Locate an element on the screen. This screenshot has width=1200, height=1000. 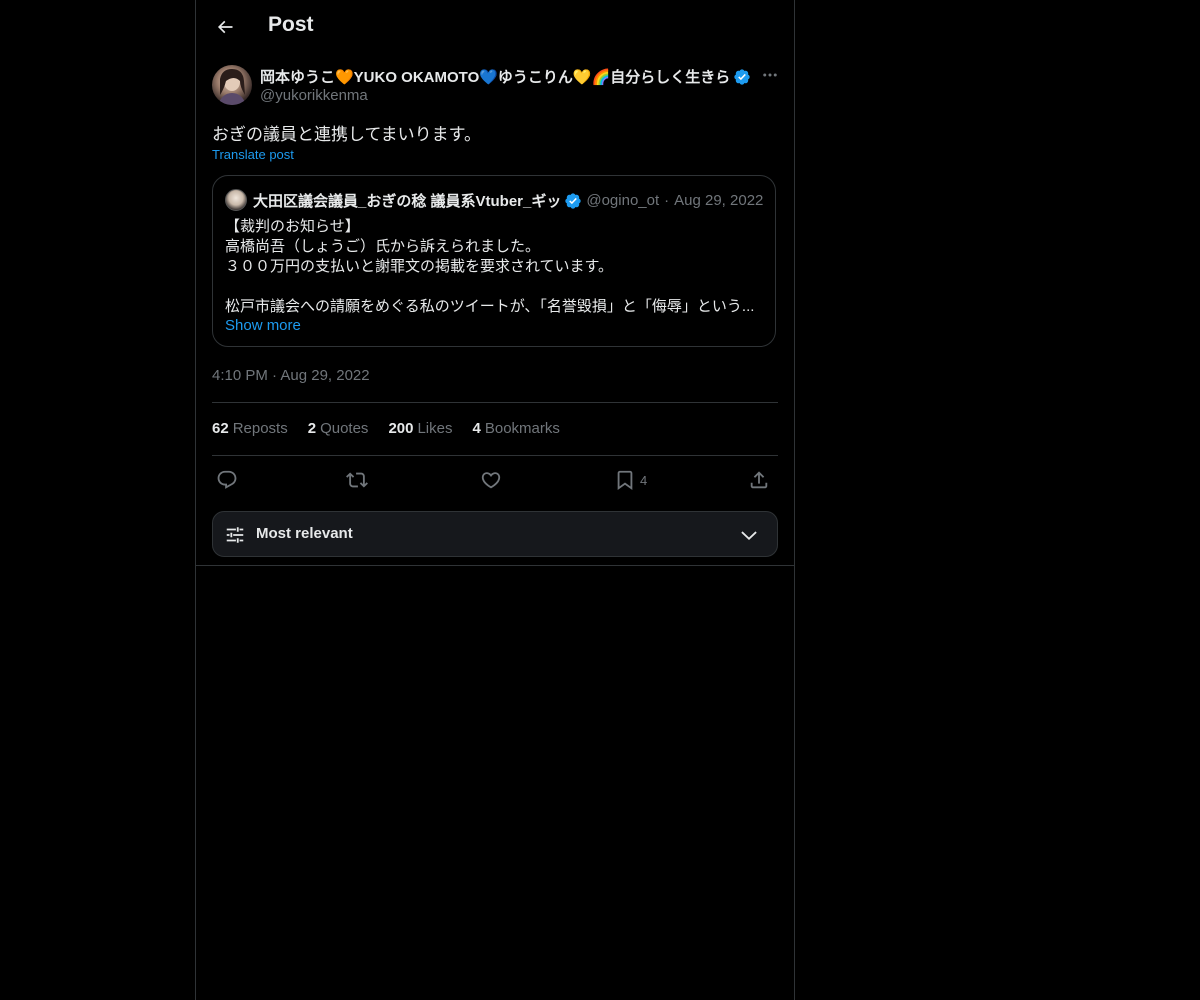
author-handle: @yukorikkenma is located at coordinates (314, 95).